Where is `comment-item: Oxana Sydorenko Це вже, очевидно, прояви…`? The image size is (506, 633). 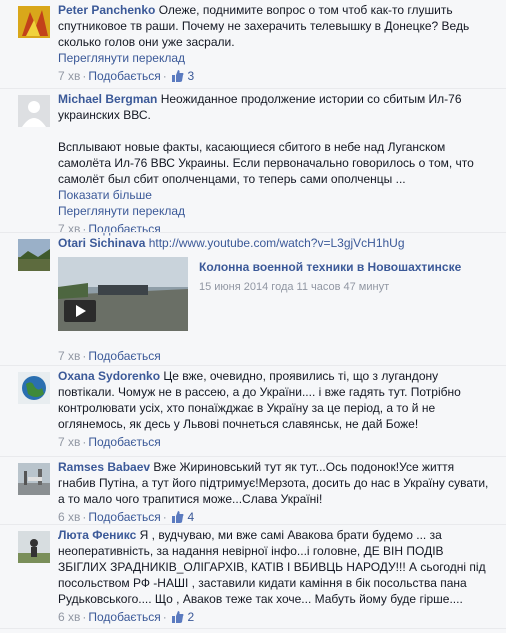
comment-item: Oxana Sydorenko Це вже, очевидно, прояви… is located at coordinates (253, 407).